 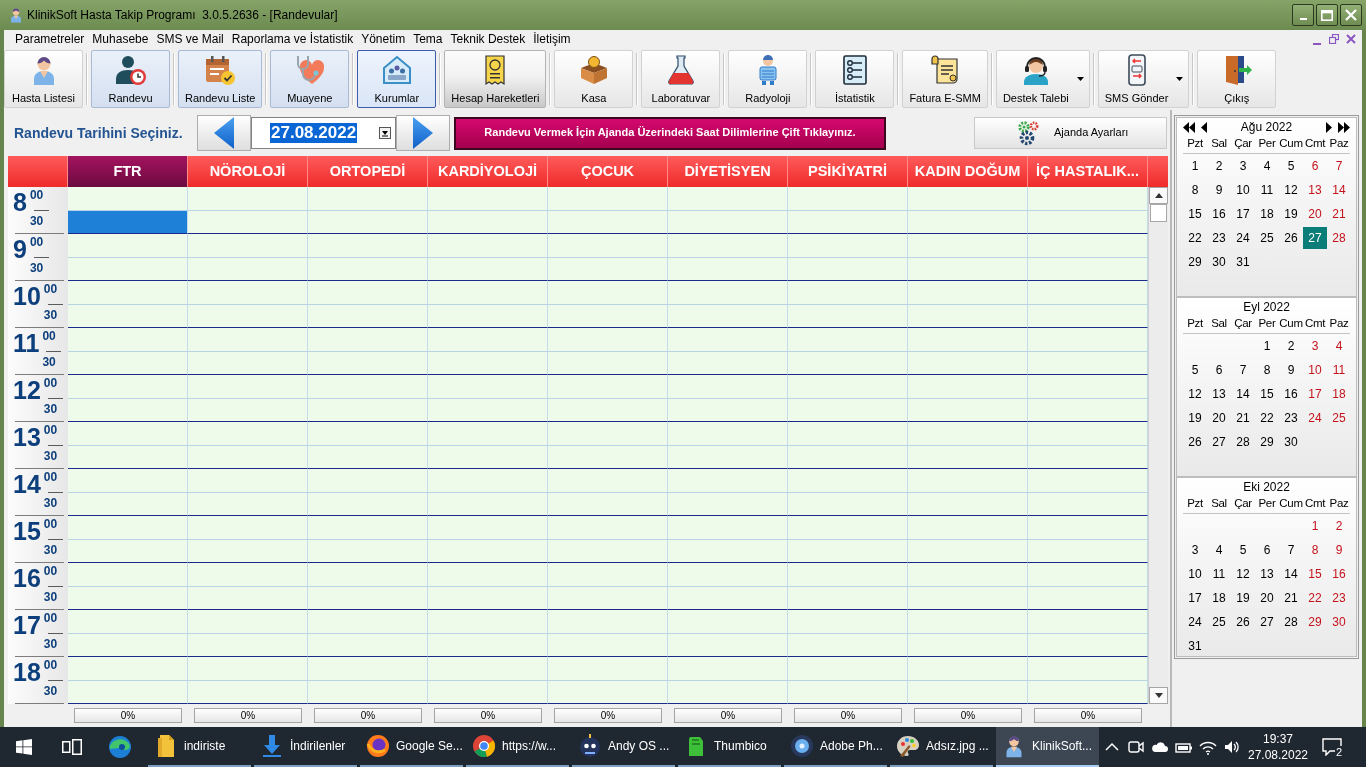 What do you see at coordinates (848, 171) in the screenshot?
I see `column-header: PSİKİYATRİ` at bounding box center [848, 171].